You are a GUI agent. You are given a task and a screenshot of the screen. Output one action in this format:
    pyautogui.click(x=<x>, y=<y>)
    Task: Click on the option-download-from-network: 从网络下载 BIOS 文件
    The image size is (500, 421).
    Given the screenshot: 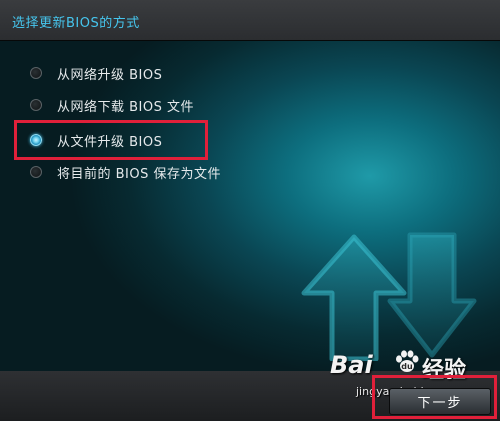 What is the action you would take?
    pyautogui.click(x=112, y=105)
    